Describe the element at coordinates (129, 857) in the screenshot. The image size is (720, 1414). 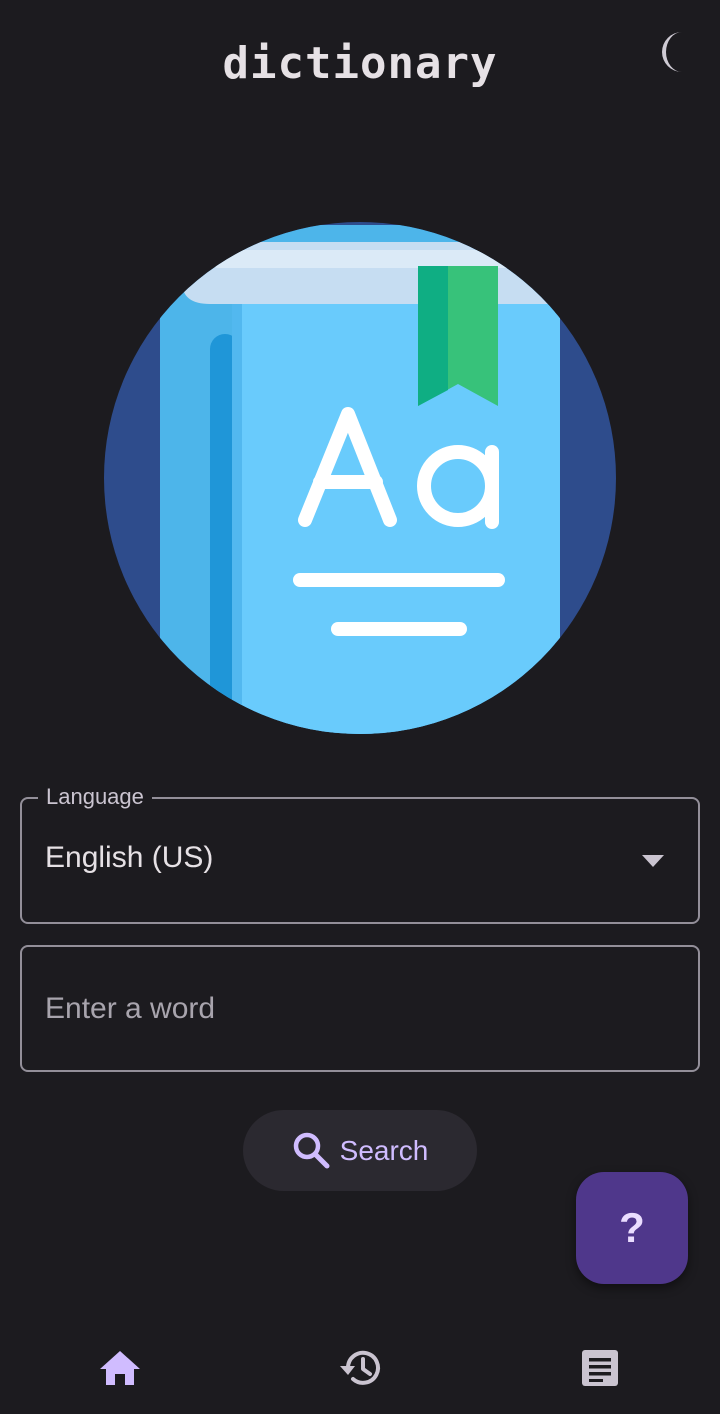
I see `language-value: English (US)` at that location.